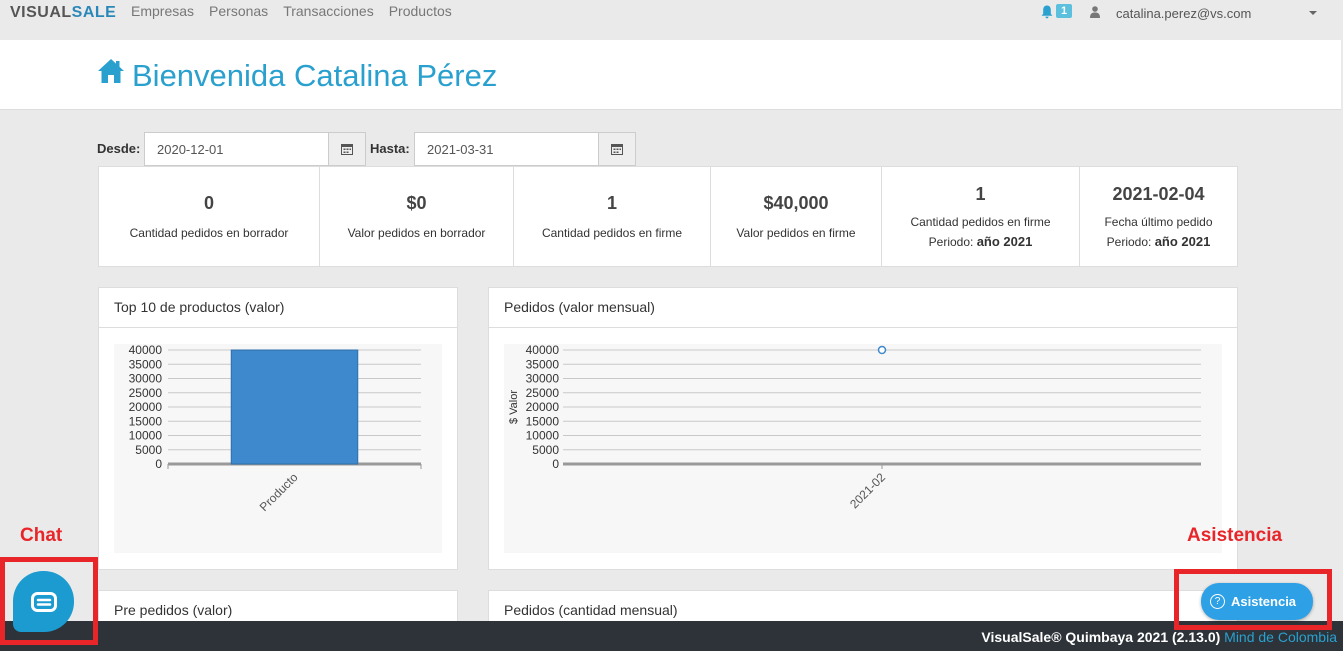 This screenshot has height=651, width=1343. I want to click on bar, so click(294, 407).